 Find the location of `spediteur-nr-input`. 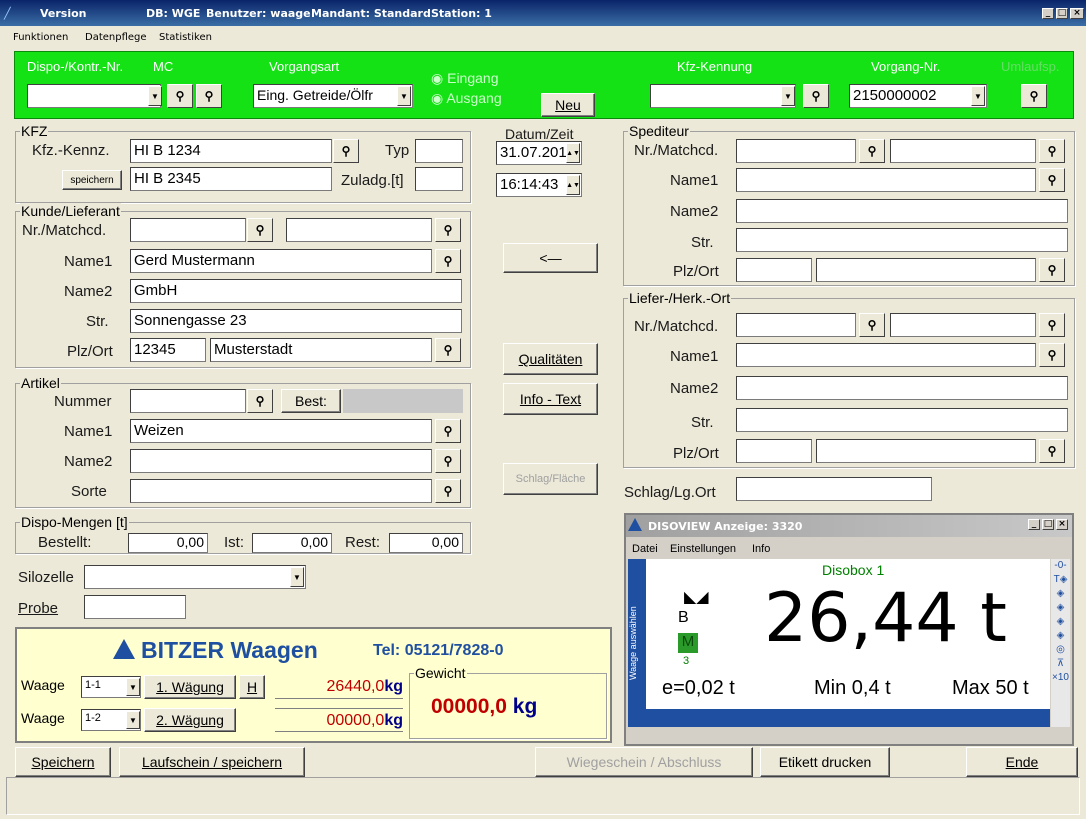

spediteur-nr-input is located at coordinates (796, 151).